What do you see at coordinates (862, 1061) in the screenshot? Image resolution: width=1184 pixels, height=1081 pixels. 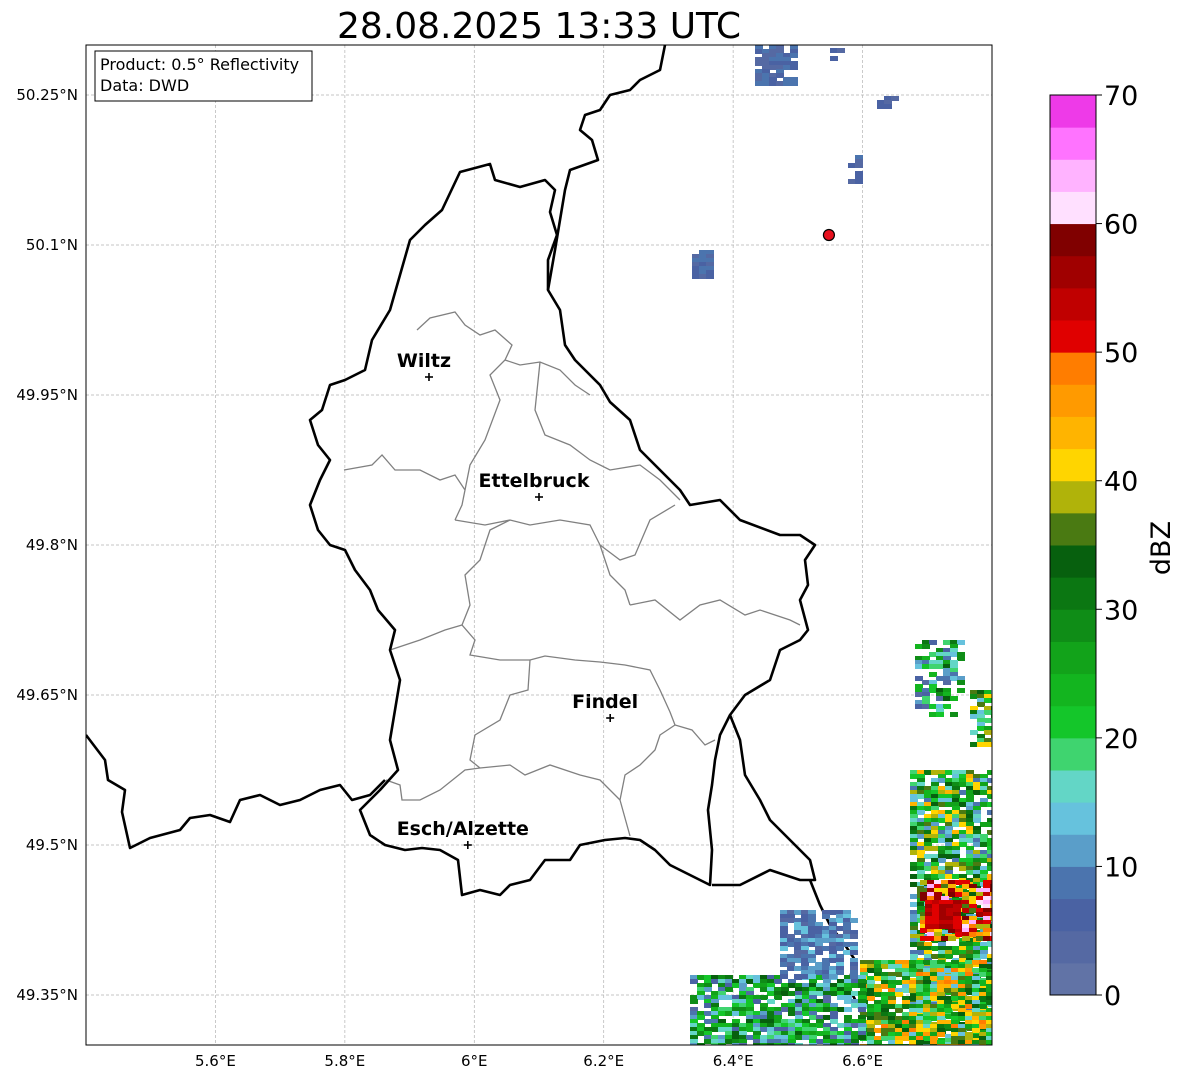 I see `lon-tick-label: 6.6°E` at bounding box center [862, 1061].